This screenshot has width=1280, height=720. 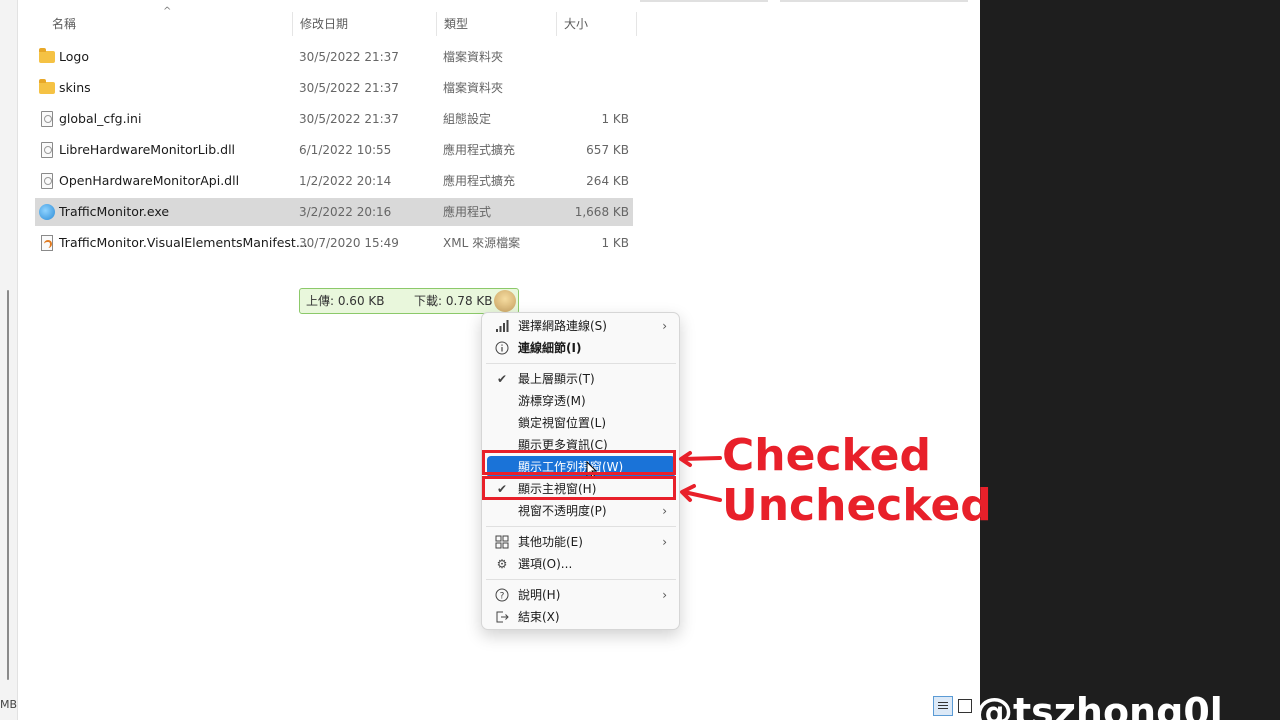 I want to click on file-name: LibreHardwareMonitorLib.dll, so click(x=147, y=149).